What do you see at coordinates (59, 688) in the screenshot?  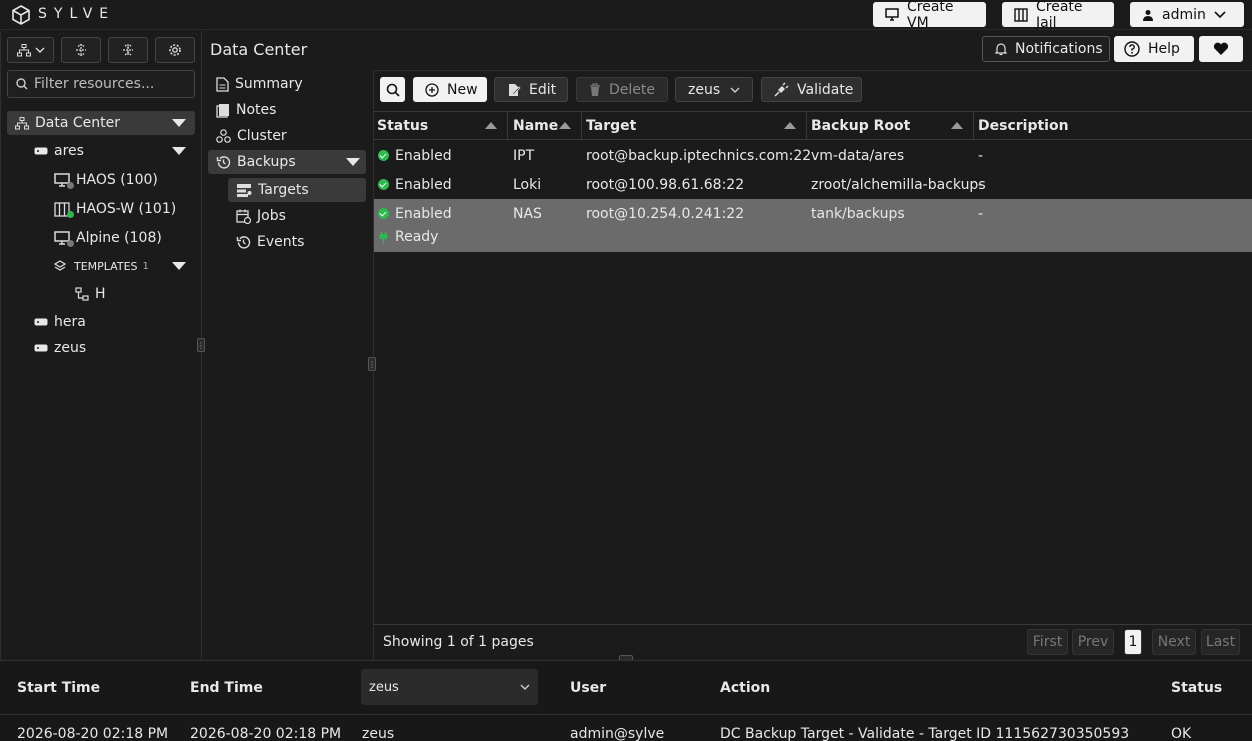 I see `log-header-start-time: Start Time` at bounding box center [59, 688].